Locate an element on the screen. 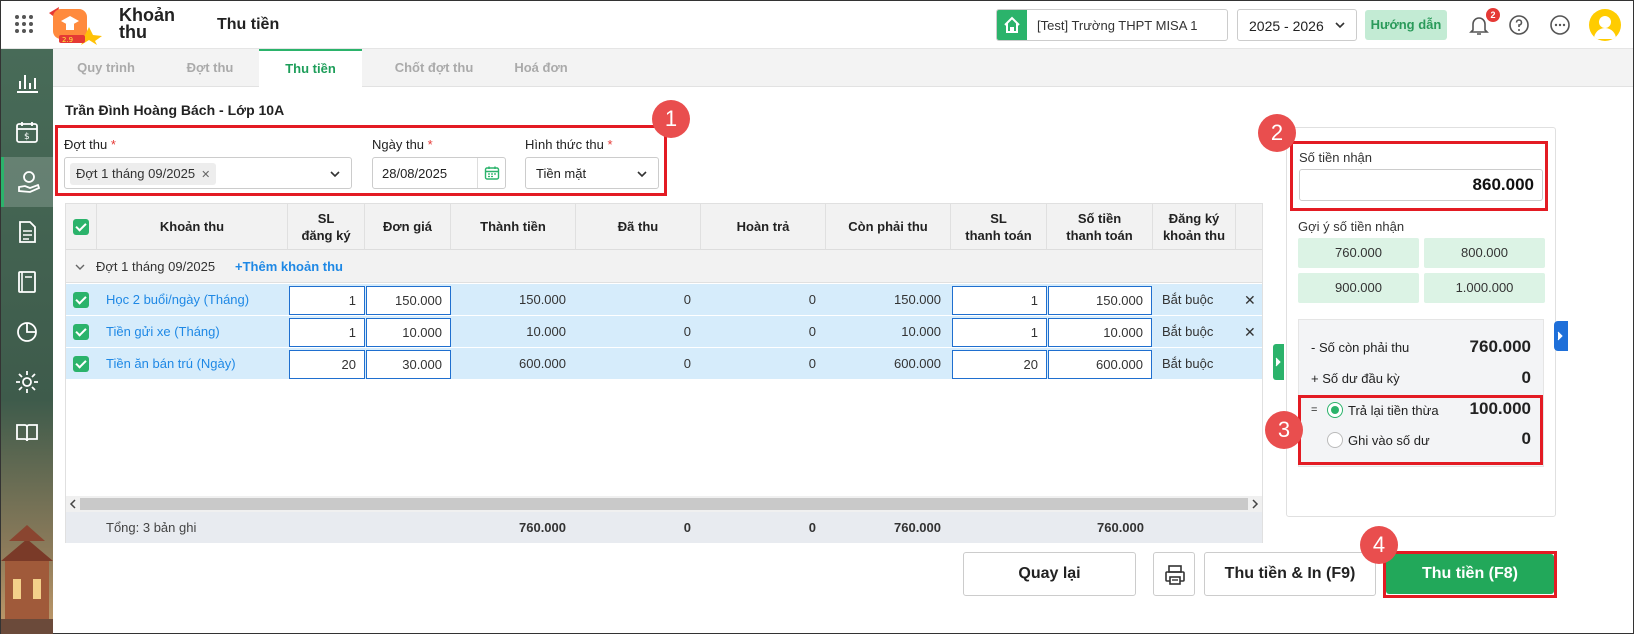  fee-name: Tiền gửi xe (Tháng) is located at coordinates (163, 332).